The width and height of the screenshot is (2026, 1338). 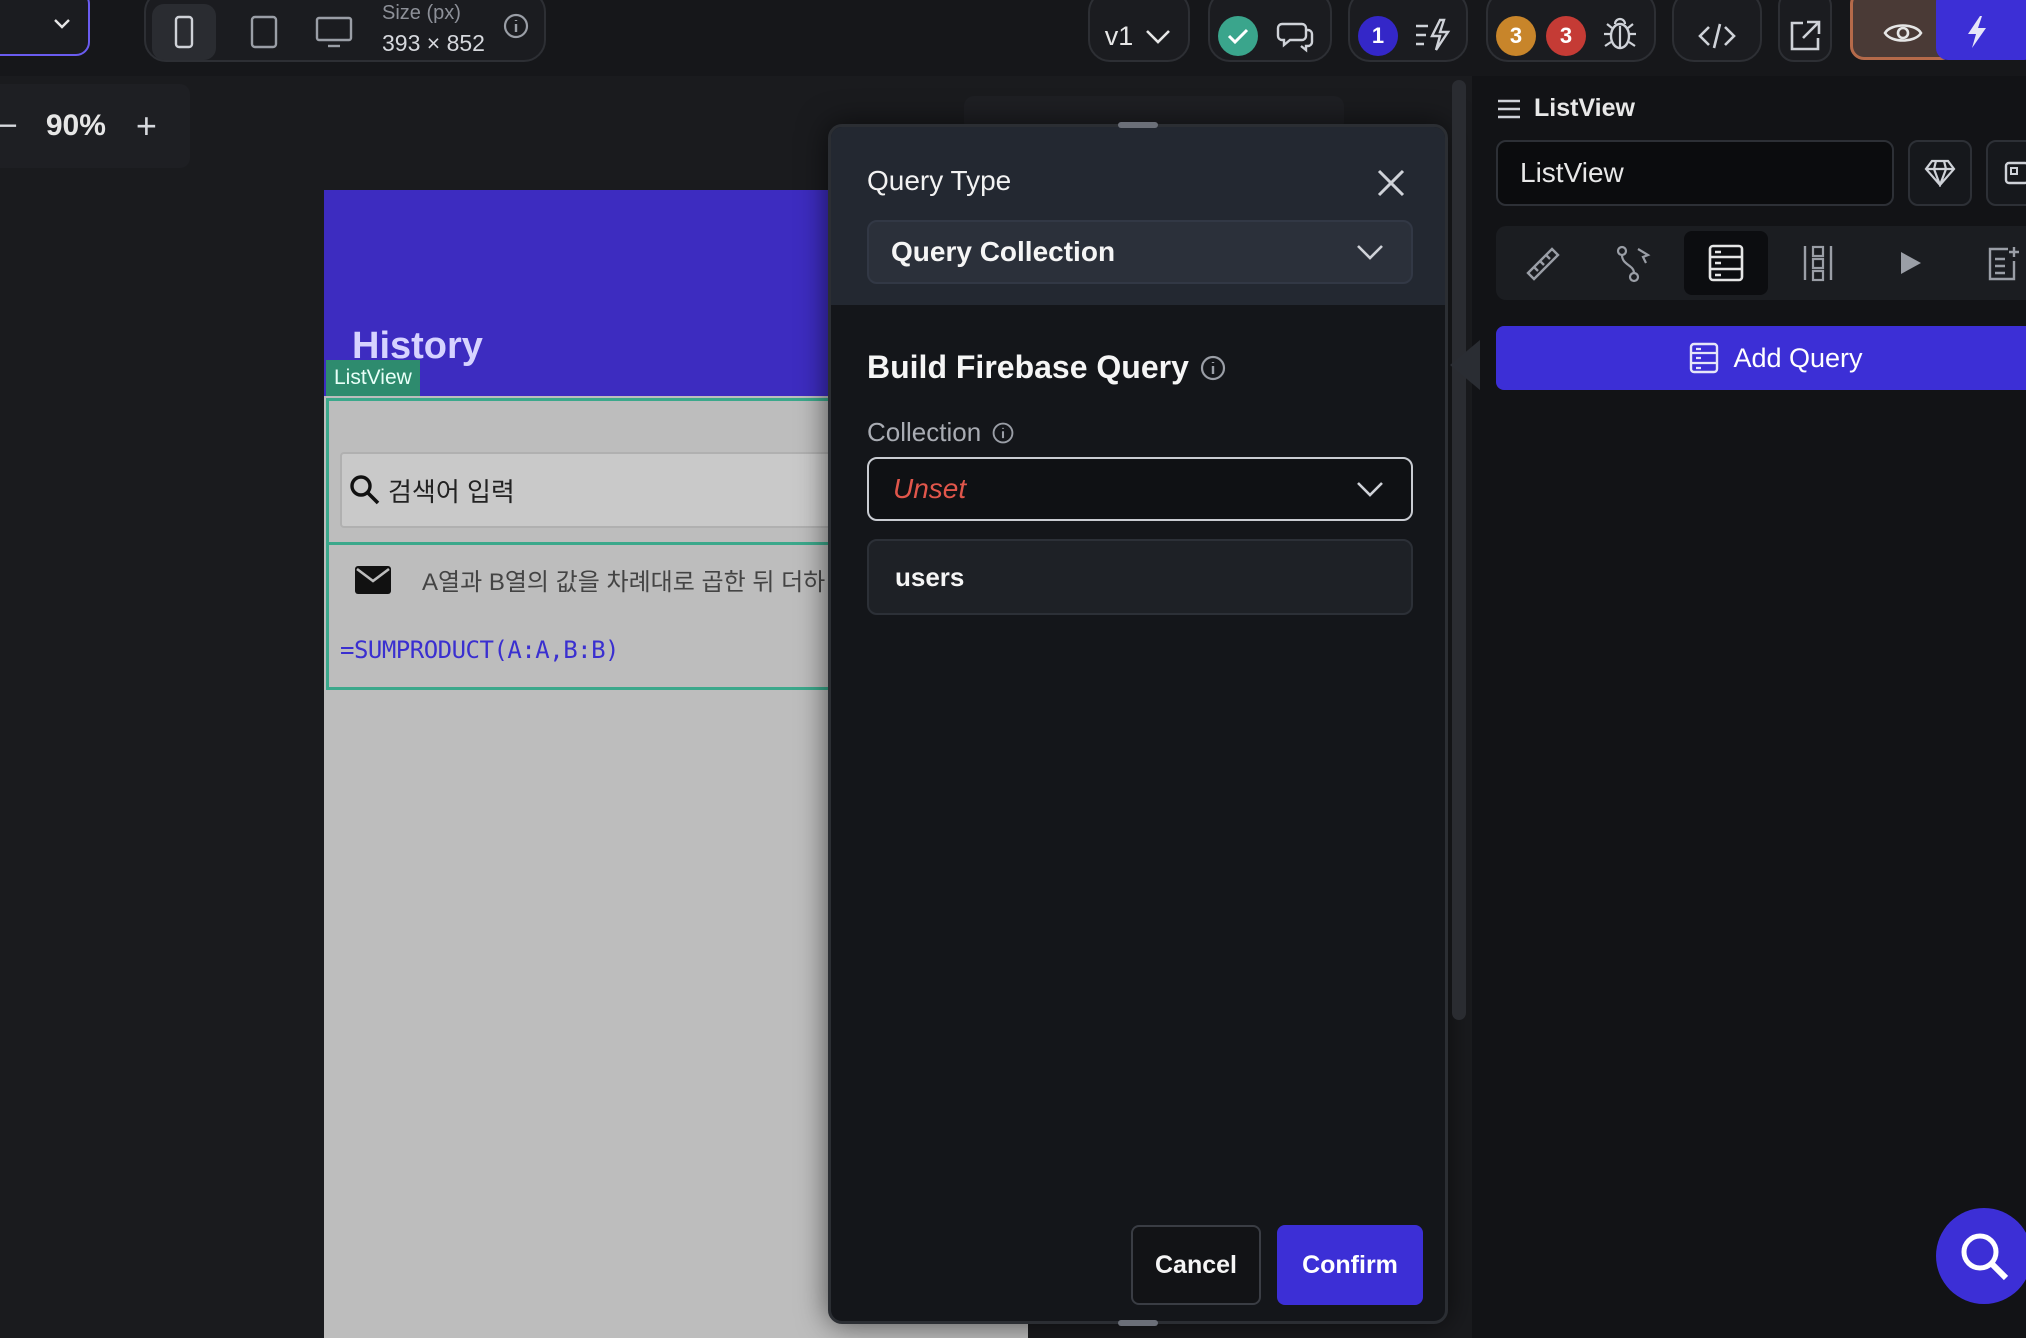 I want to click on size-value: 393 × 852, so click(x=433, y=43).